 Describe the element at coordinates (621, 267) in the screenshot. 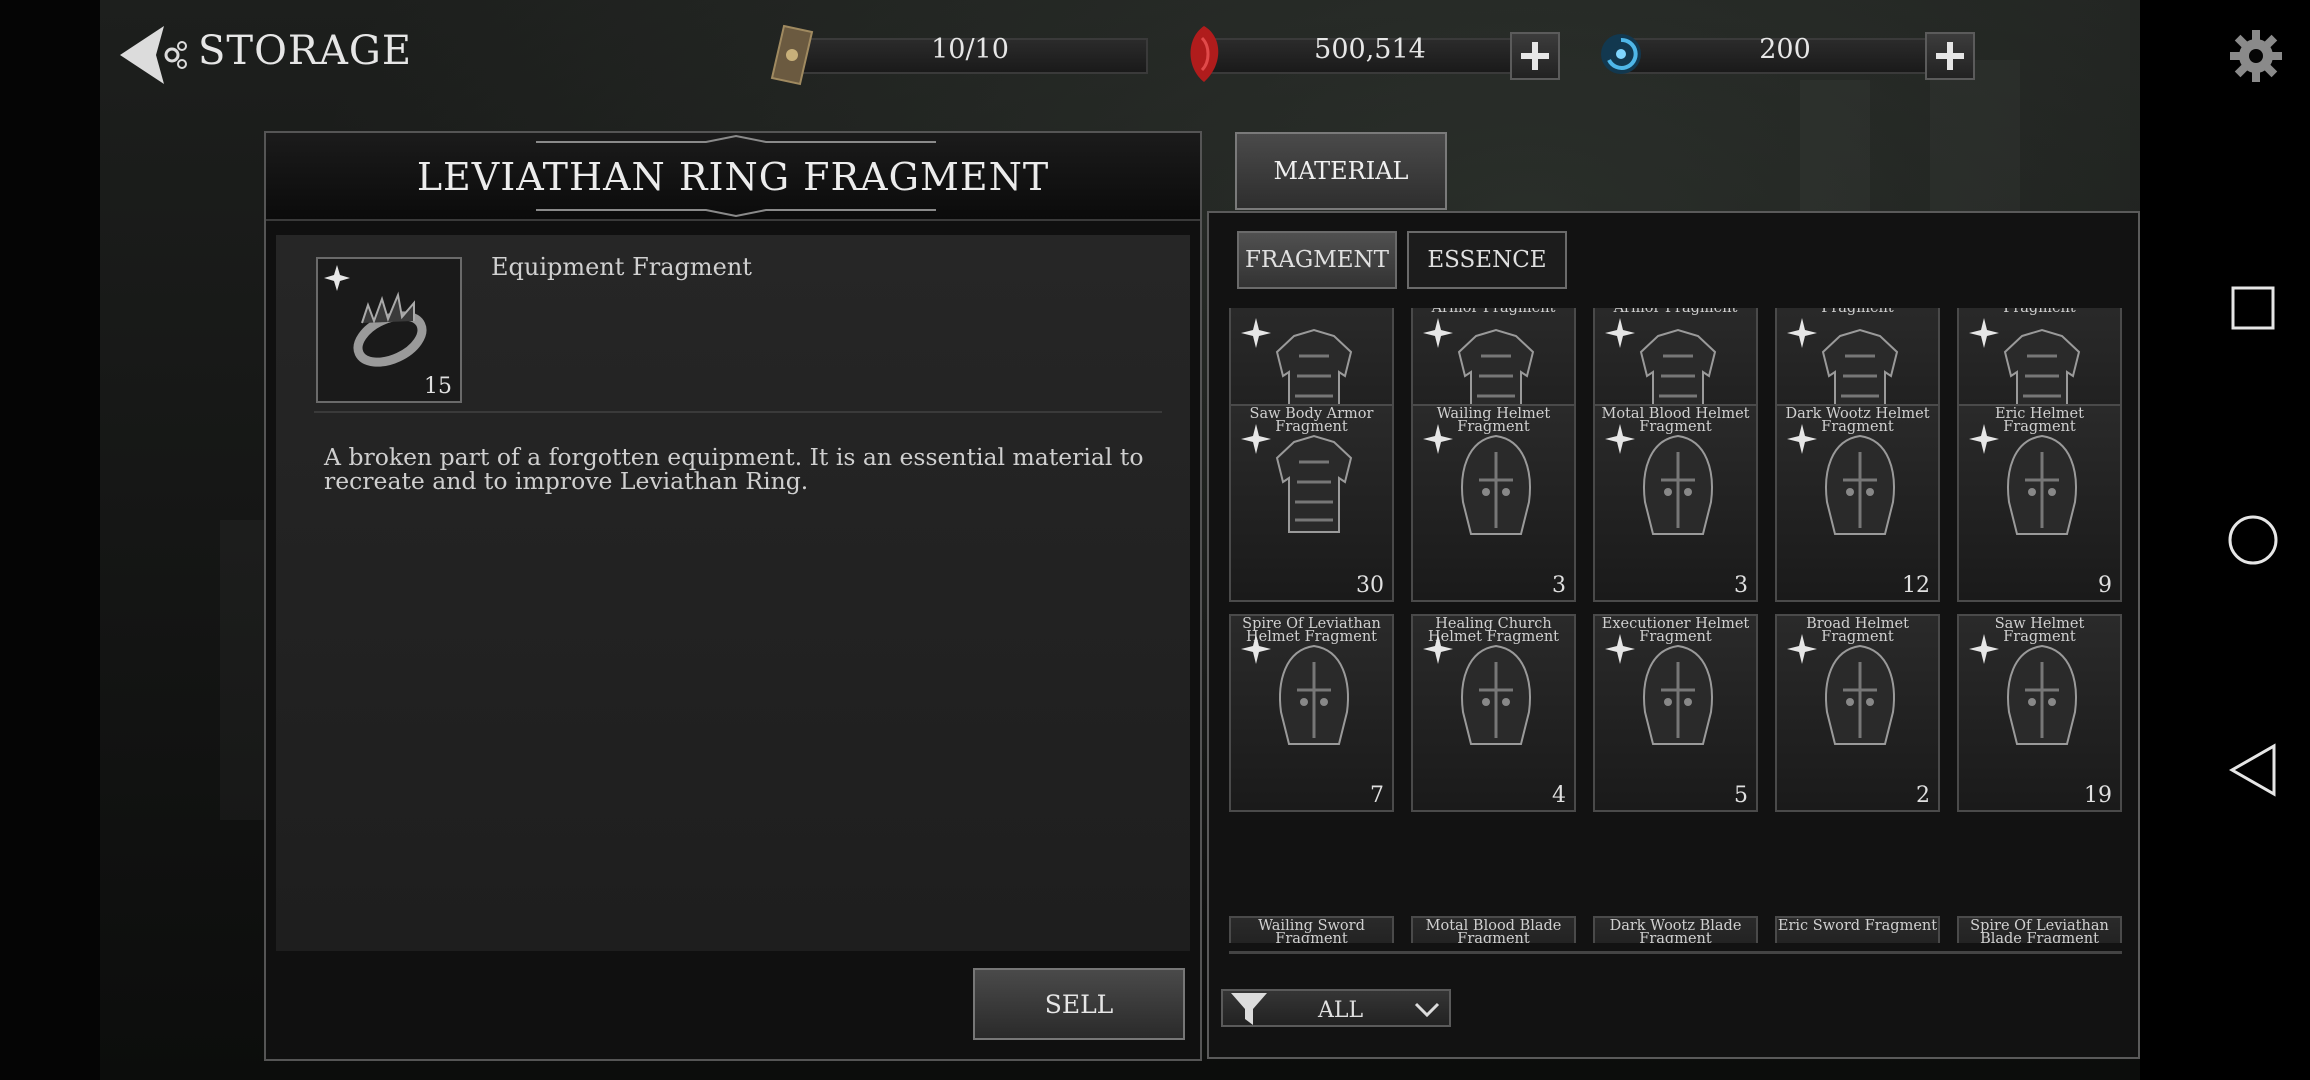

I see `item-type: Equipment Fragment` at that location.